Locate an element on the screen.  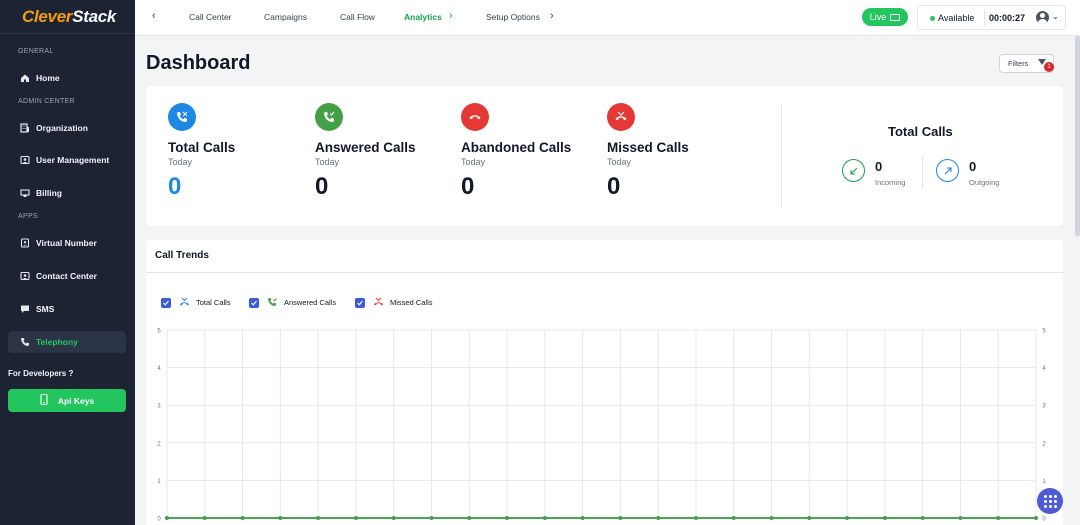
total-calls-title: Total Calls is located at coordinates (920, 131).